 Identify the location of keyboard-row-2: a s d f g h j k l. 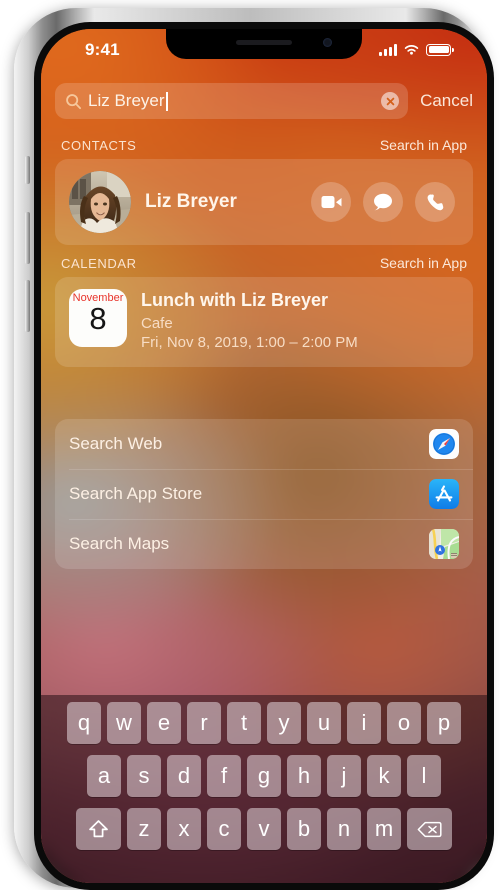
(264, 776).